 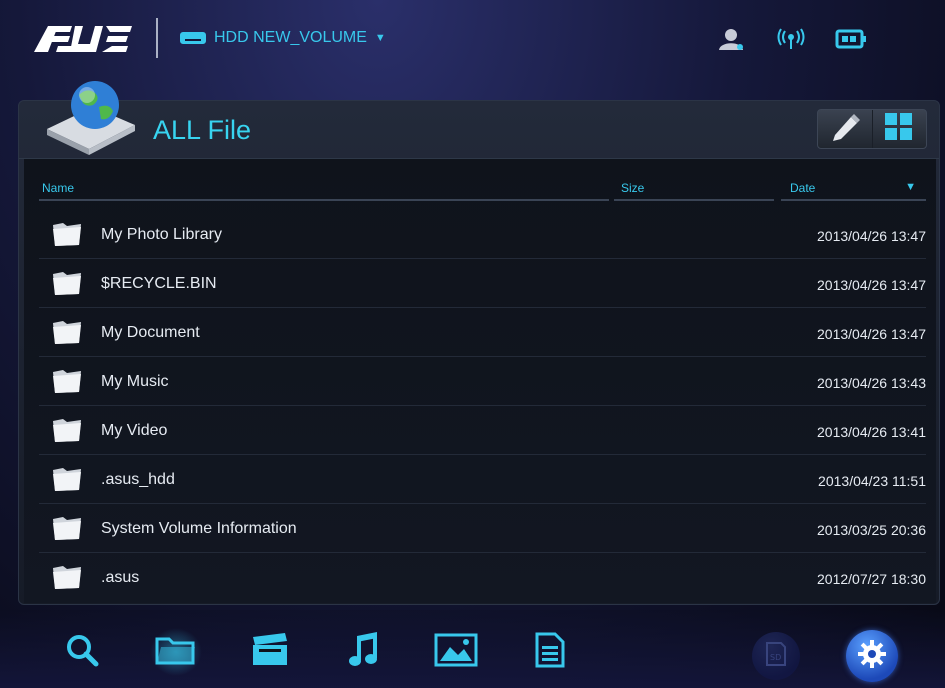 I want to click on file-date: 2013/04/26 13:41, so click(x=871, y=432).